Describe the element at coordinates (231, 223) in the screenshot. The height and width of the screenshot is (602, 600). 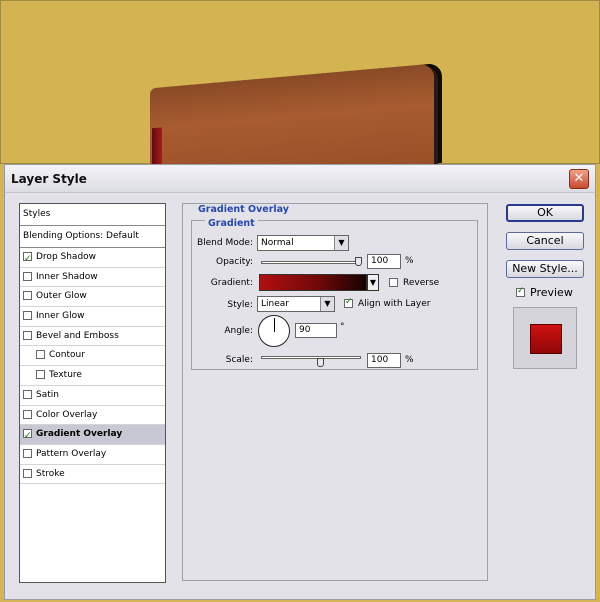
I see `gradient-group-title: Gradient` at that location.